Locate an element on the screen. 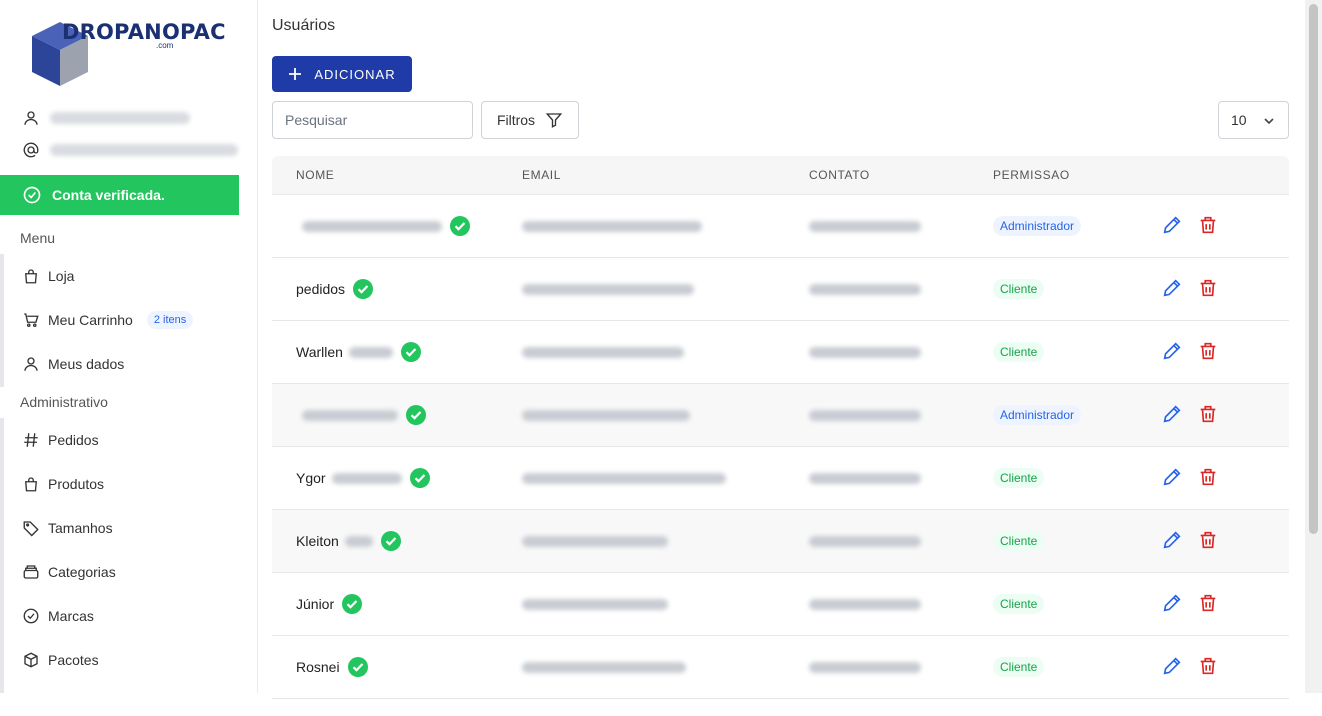 This screenshot has width=1322, height=716. sidebar-item-produtos: Produtos is located at coordinates (60, 484).